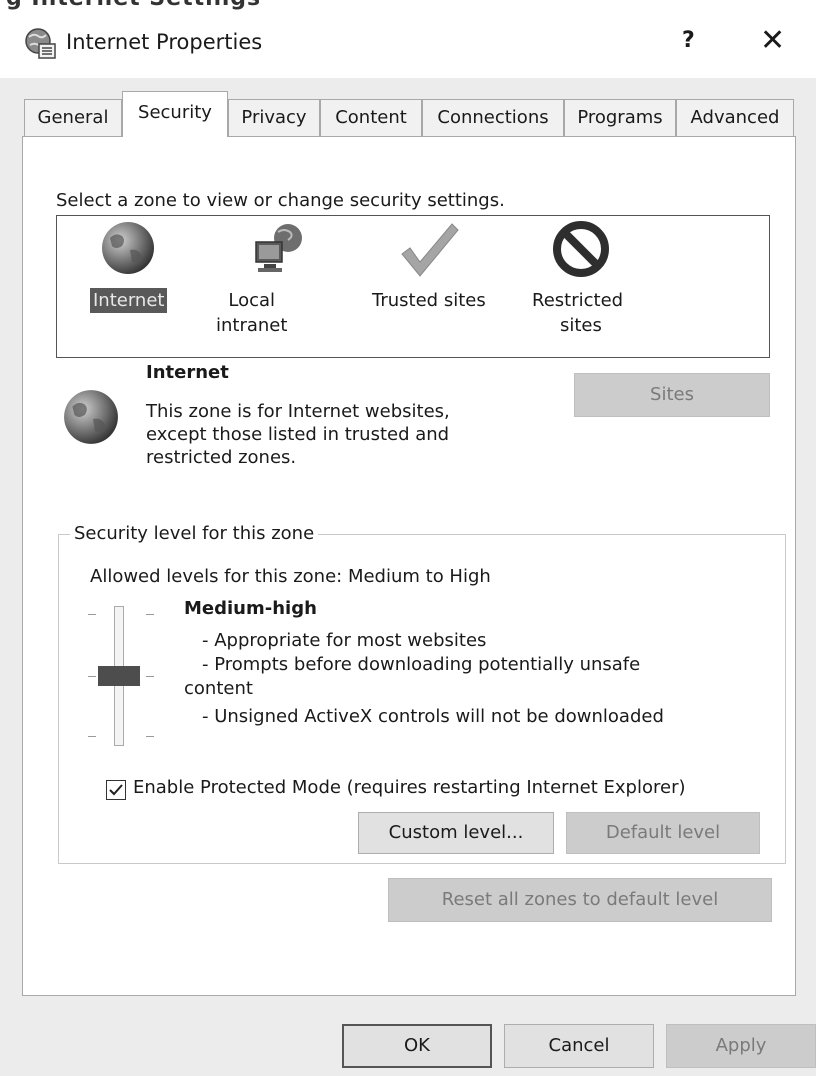  I want to click on window-title: Internet Properties, so click(164, 42).